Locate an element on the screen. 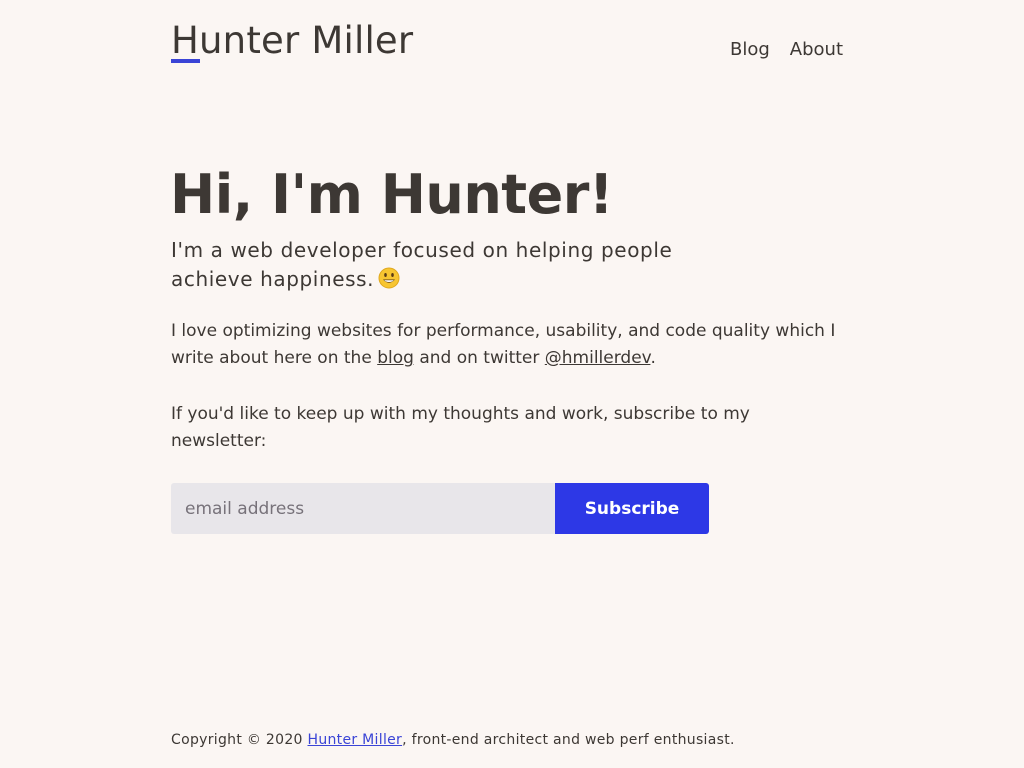 Image resolution: width=1024 pixels, height=768 pixels. blog-link: blog is located at coordinates (395, 358).